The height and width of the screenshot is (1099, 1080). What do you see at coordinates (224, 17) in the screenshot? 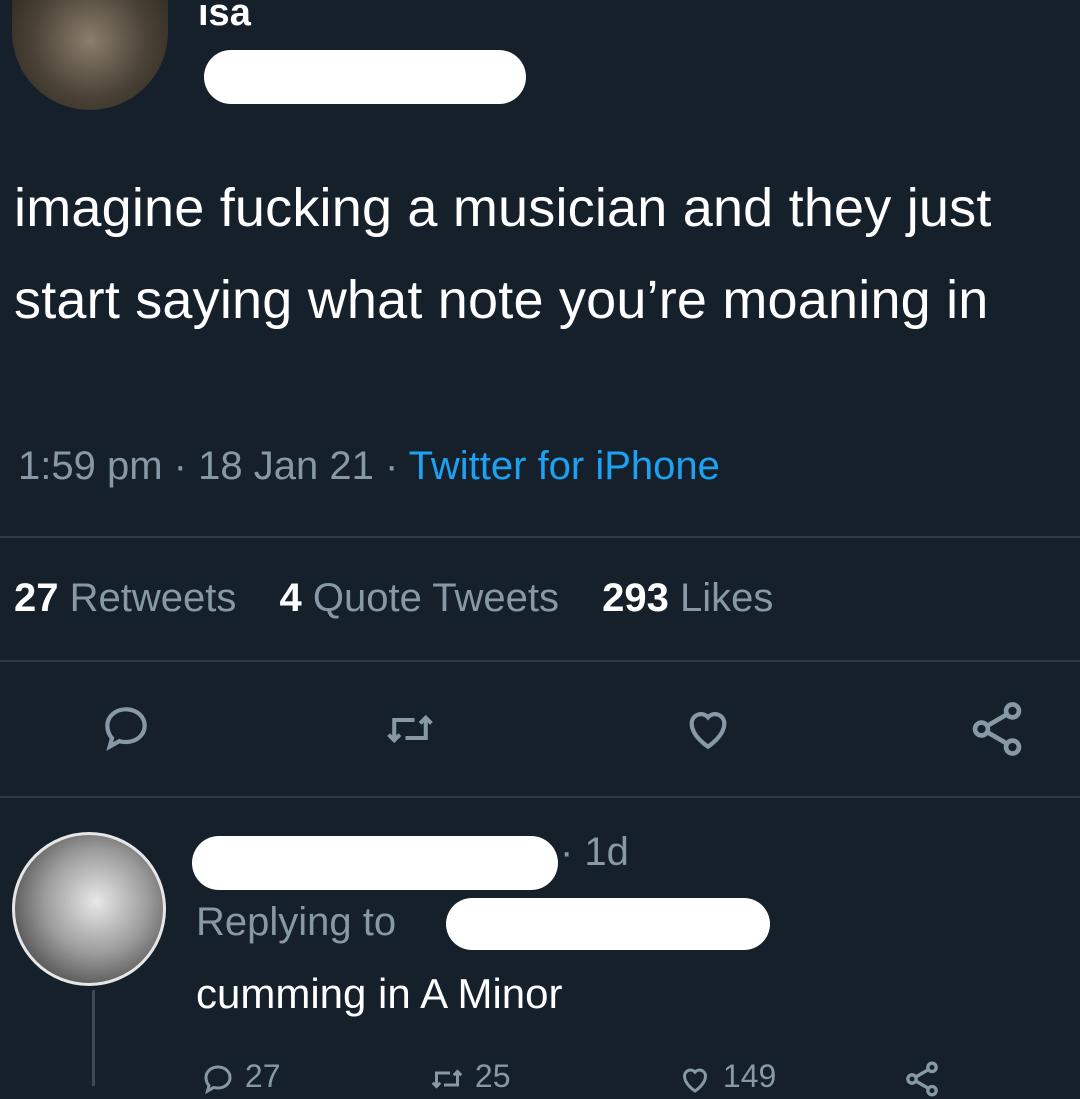
I see `author-name: ısa` at bounding box center [224, 17].